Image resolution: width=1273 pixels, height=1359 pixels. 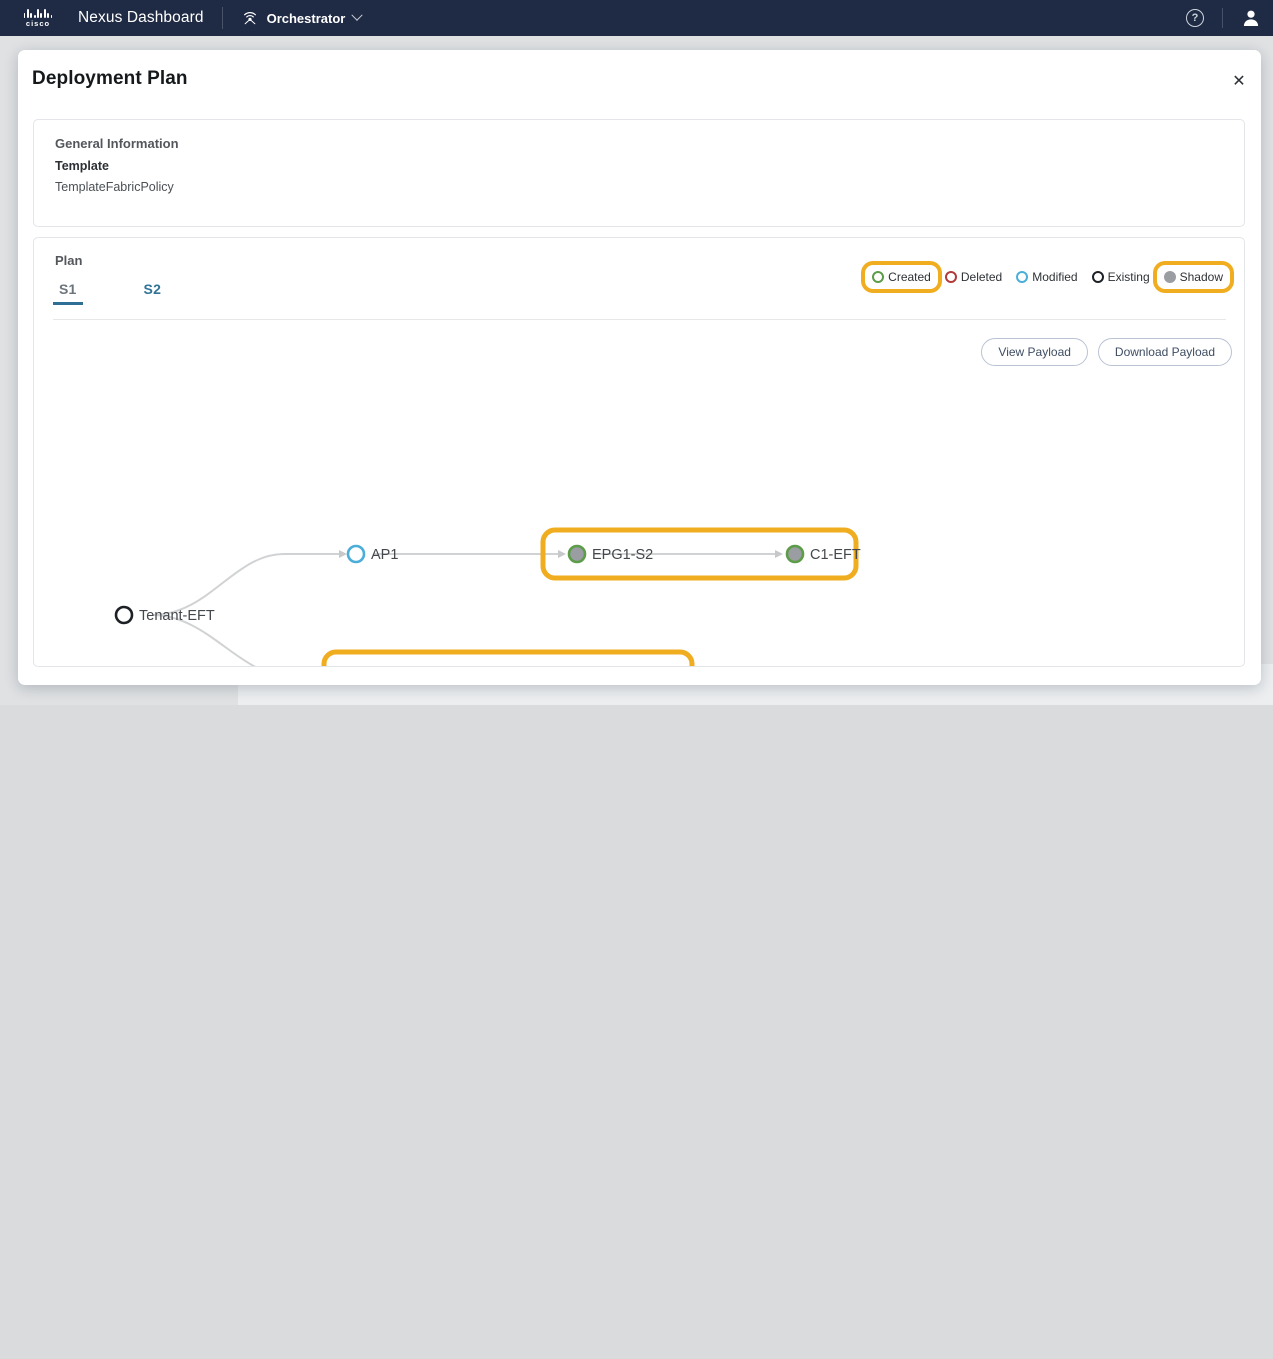 I want to click on topbar-actions-divider, so click(x=1222, y=18).